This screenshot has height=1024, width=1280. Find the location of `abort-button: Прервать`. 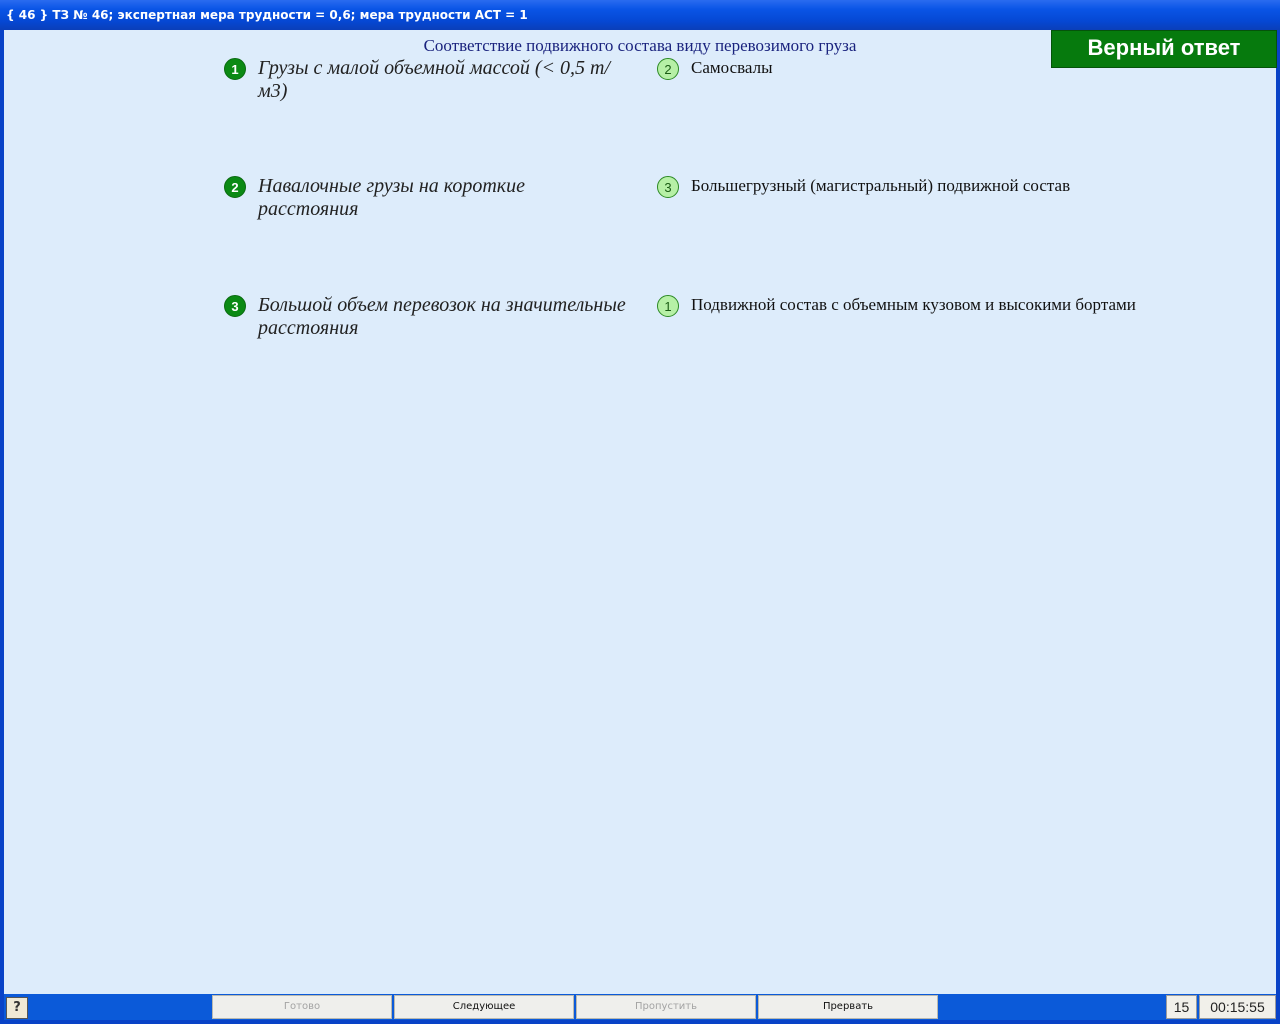

abort-button: Прервать is located at coordinates (848, 1007).